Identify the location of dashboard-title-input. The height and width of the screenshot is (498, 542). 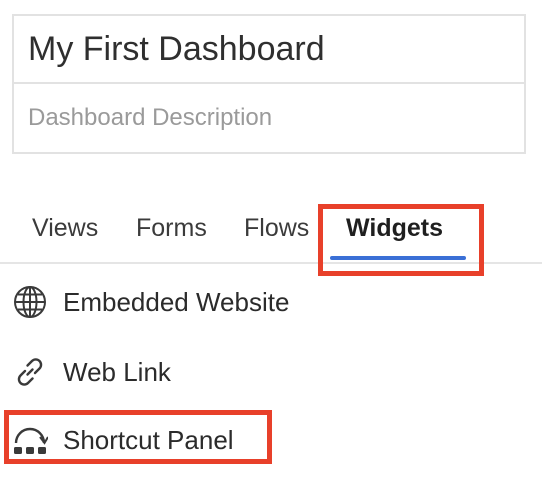
(269, 49).